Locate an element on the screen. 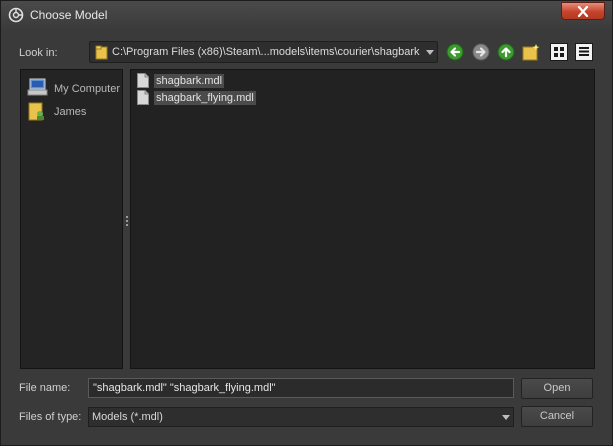 This screenshot has width=613, height=446. file-name: shagbark.mdl is located at coordinates (189, 81).